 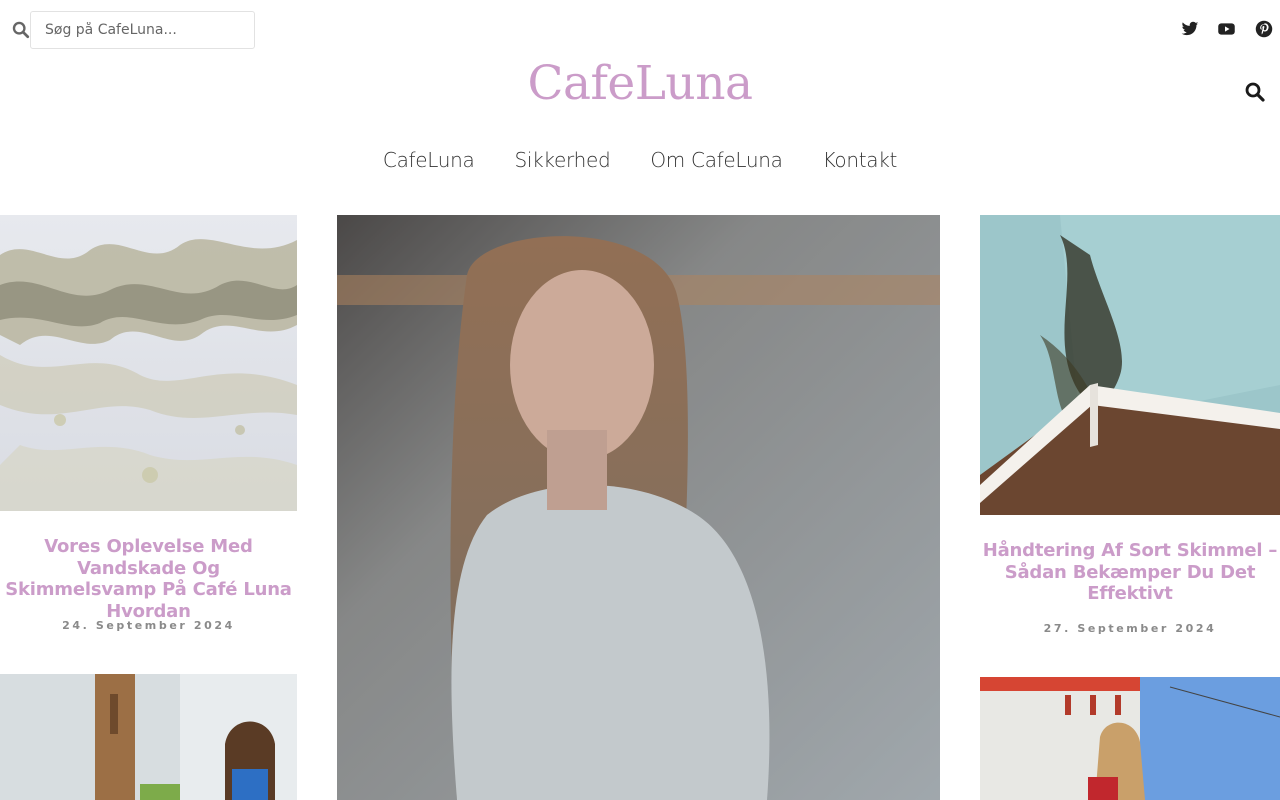 I want to click on site-logo: CafeLuna, so click(x=640, y=83).